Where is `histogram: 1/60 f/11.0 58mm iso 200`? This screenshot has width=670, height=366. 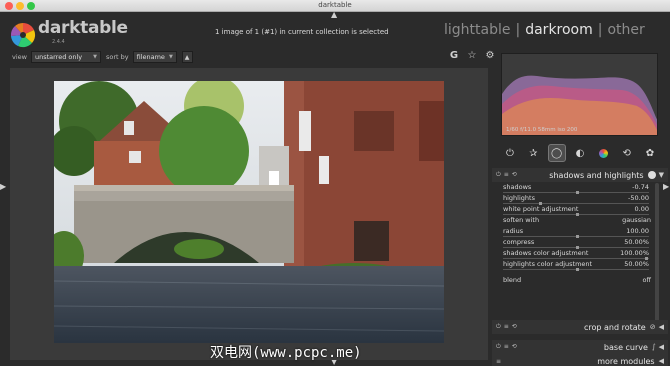
histogram: 1/60 f/11.0 58mm iso 200 is located at coordinates (579, 94).